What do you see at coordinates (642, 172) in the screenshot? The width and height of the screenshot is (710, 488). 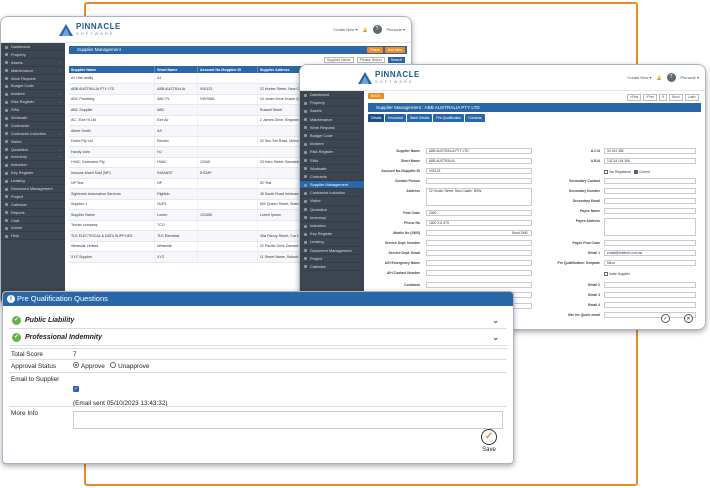 I see `checkbox-detail.current: Current` at bounding box center [642, 172].